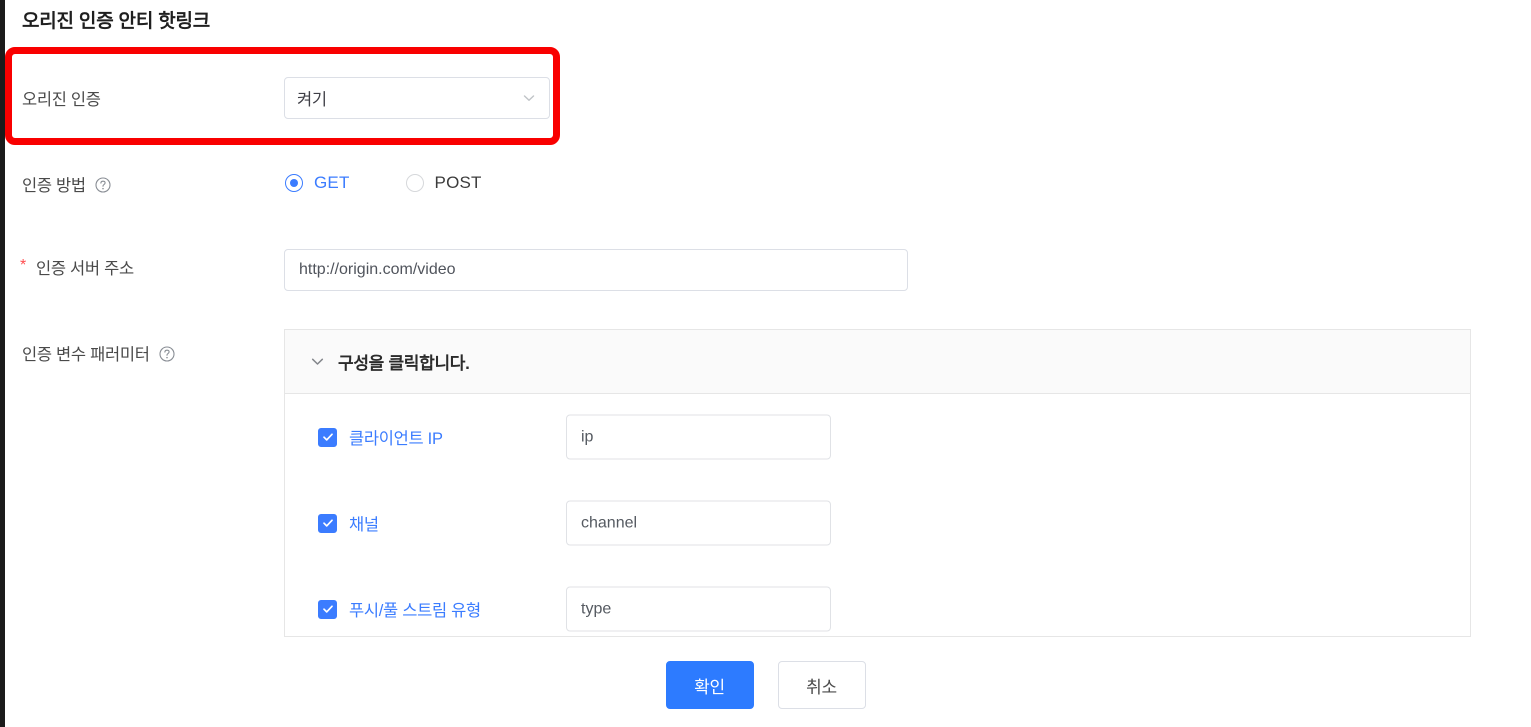 This screenshot has width=1531, height=727. What do you see at coordinates (348, 523) in the screenshot?
I see `param-checkbox-channel: 채널` at bounding box center [348, 523].